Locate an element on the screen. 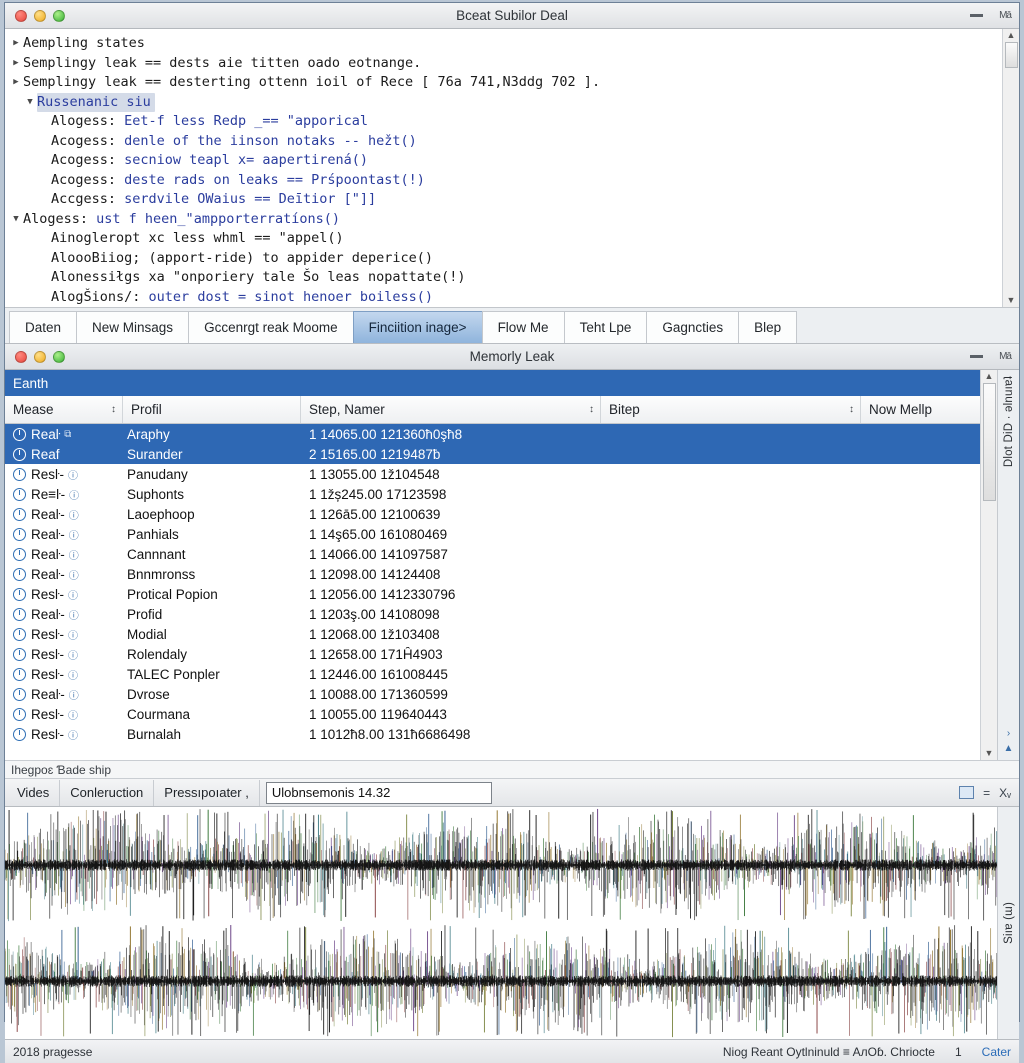  log-line-text: Alogess: Eet-f less Redp _== "apporical is located at coordinates (209, 121).